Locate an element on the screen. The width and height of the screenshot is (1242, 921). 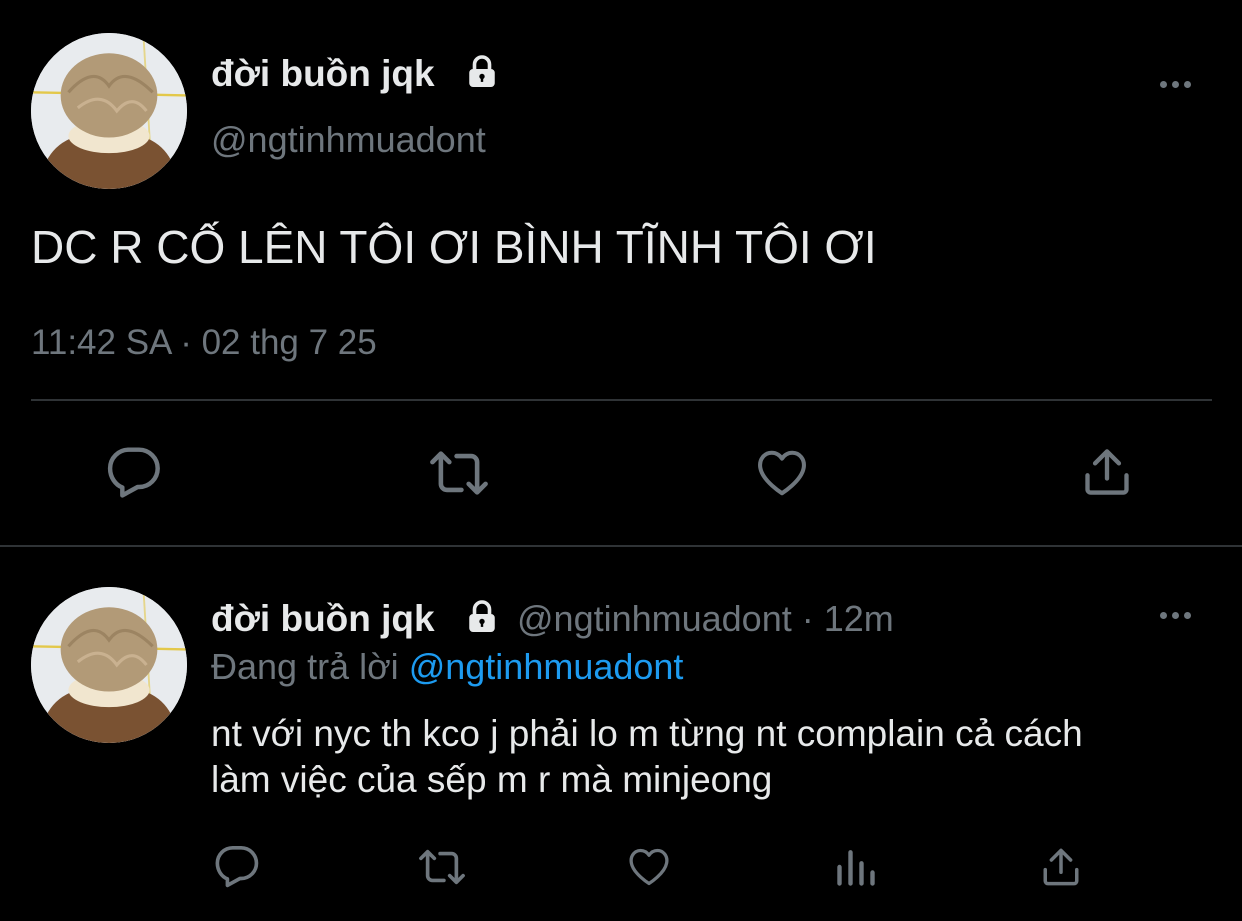
reply-meta: @ngtinhmuadont · 12m is located at coordinates (705, 619).